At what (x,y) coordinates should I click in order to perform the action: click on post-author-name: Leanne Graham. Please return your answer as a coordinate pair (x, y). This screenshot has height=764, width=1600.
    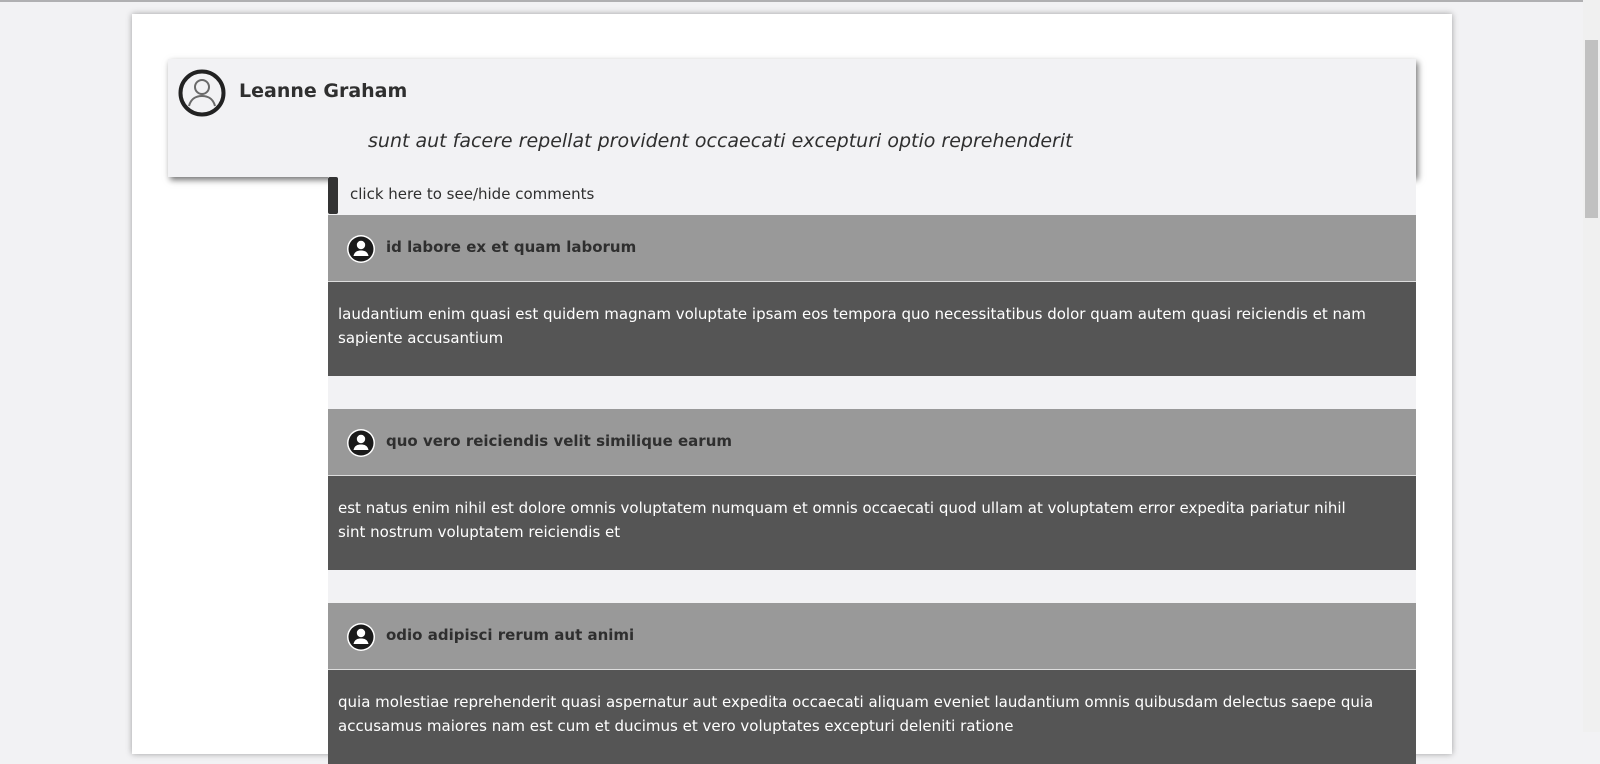
    Looking at the image, I should click on (323, 91).